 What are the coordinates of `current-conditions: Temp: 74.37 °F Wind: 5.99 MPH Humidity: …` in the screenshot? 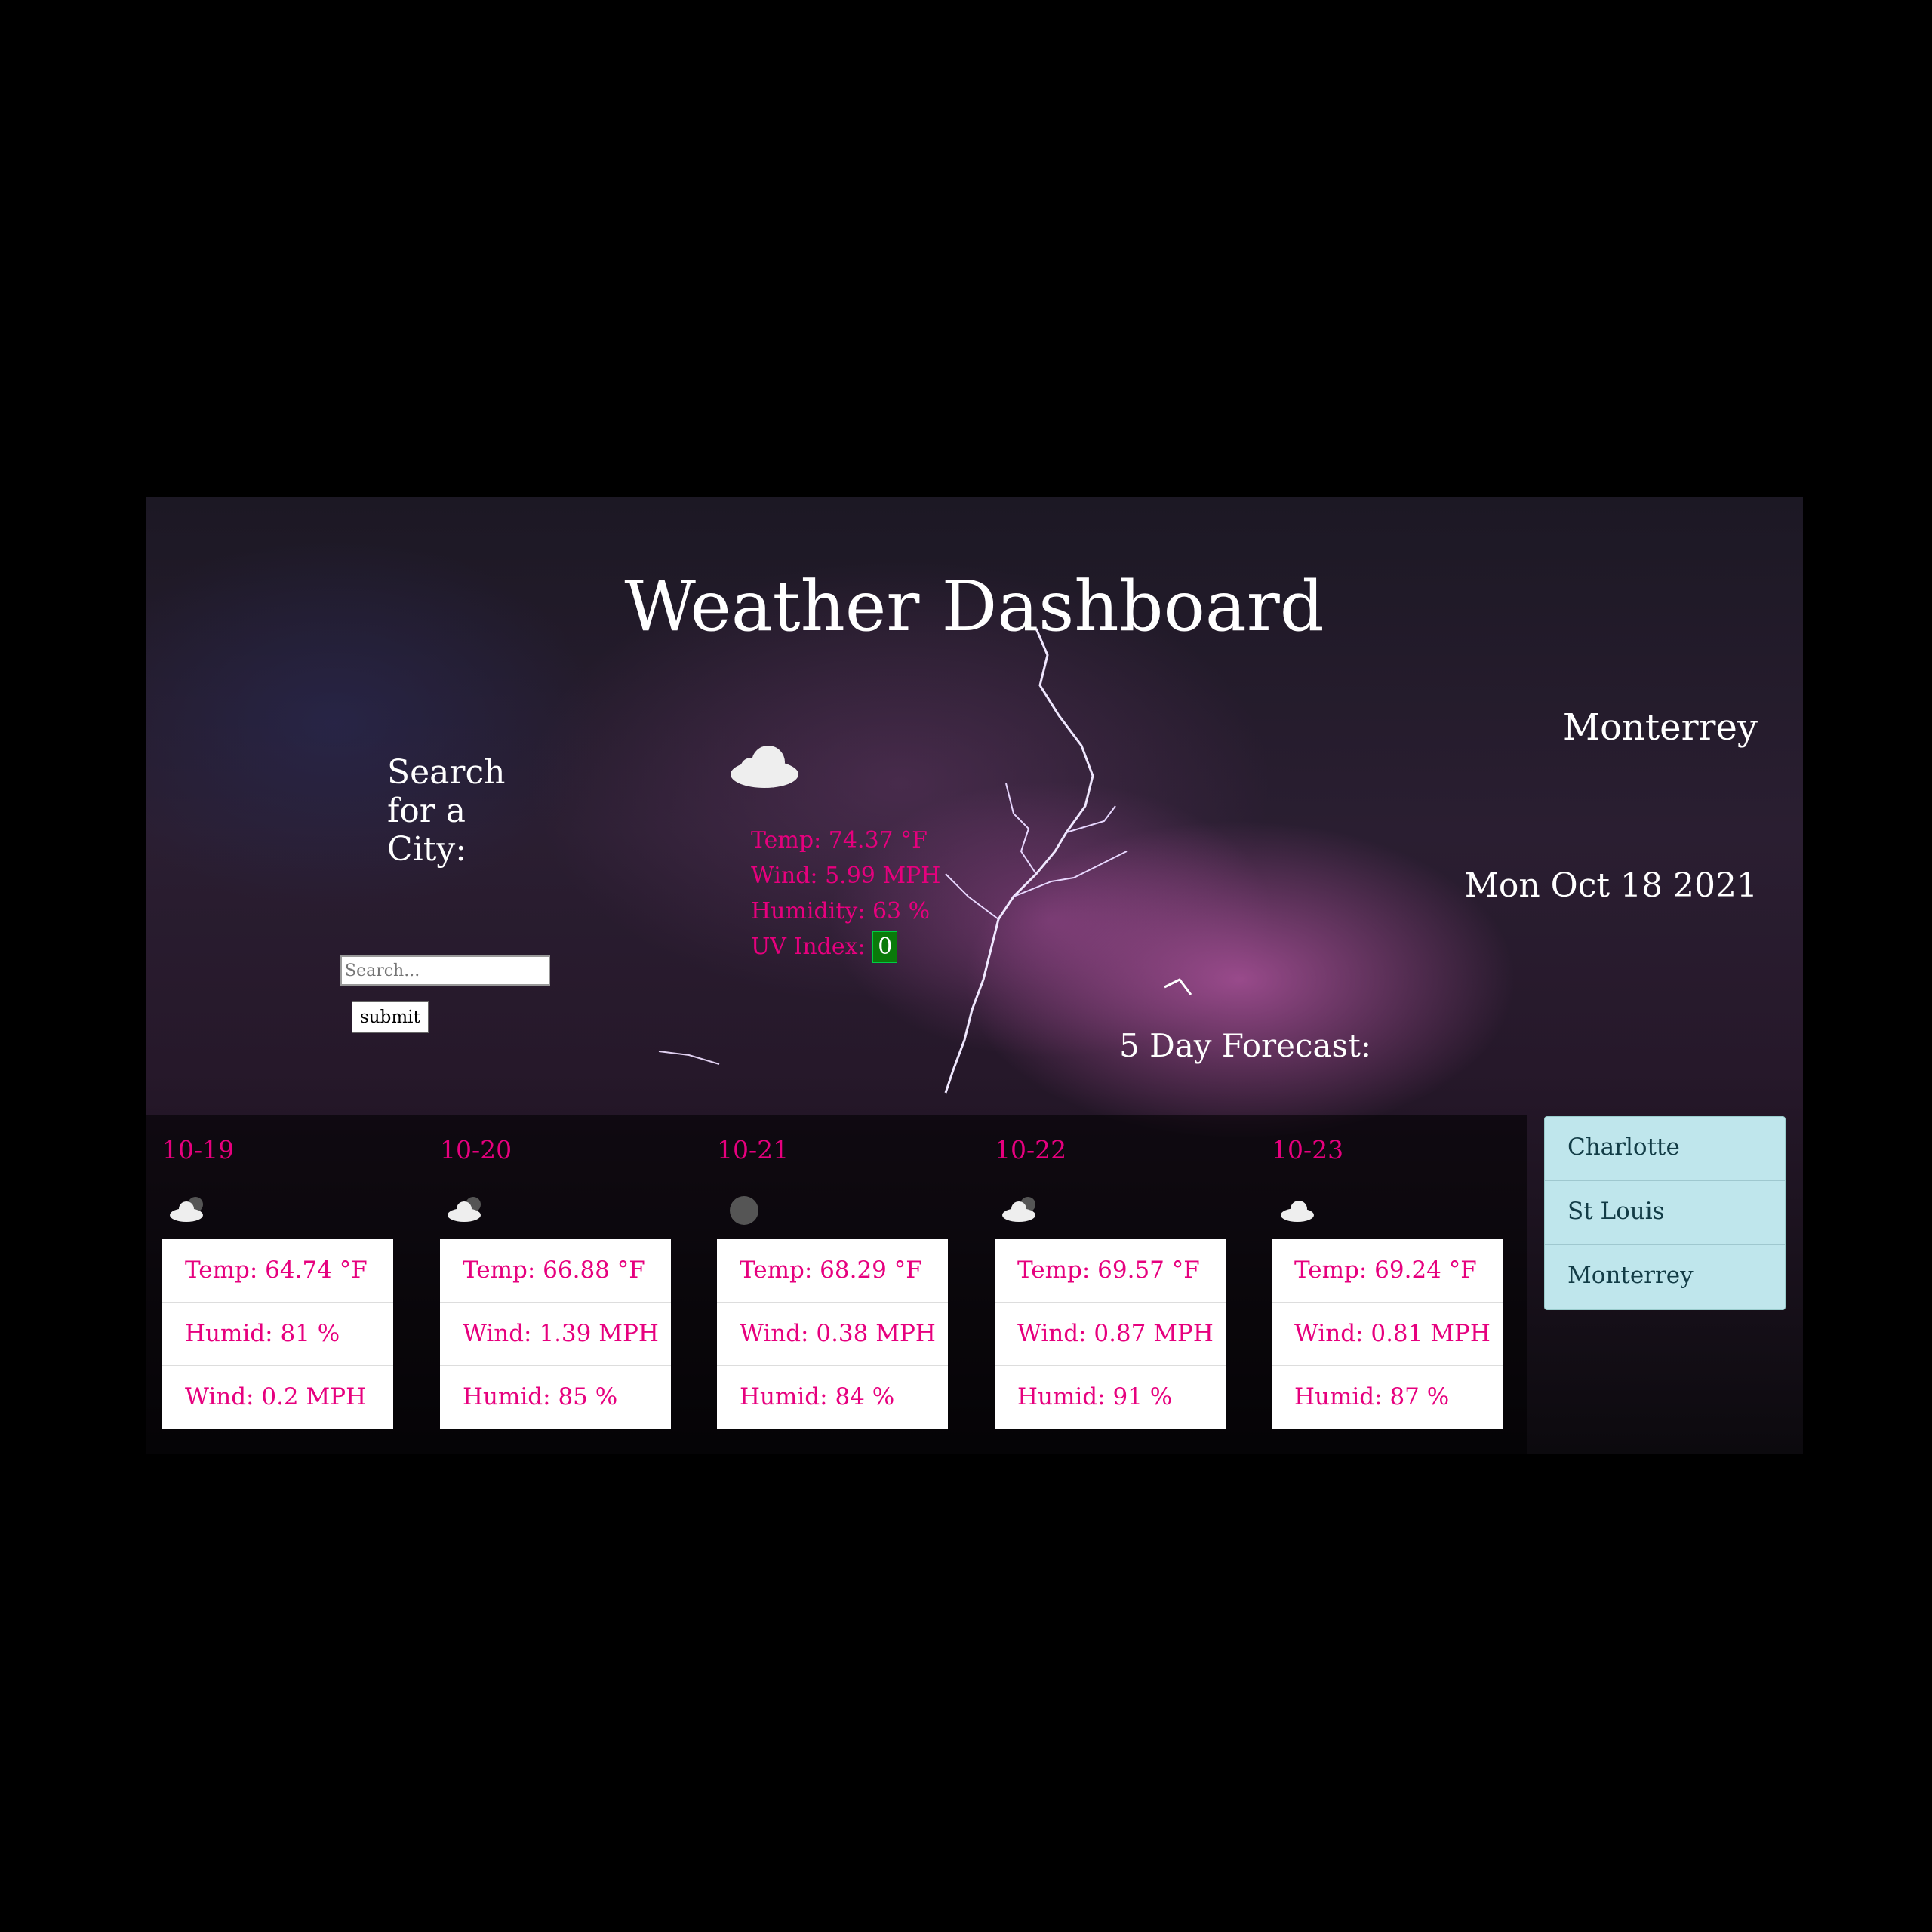 It's located at (845, 893).